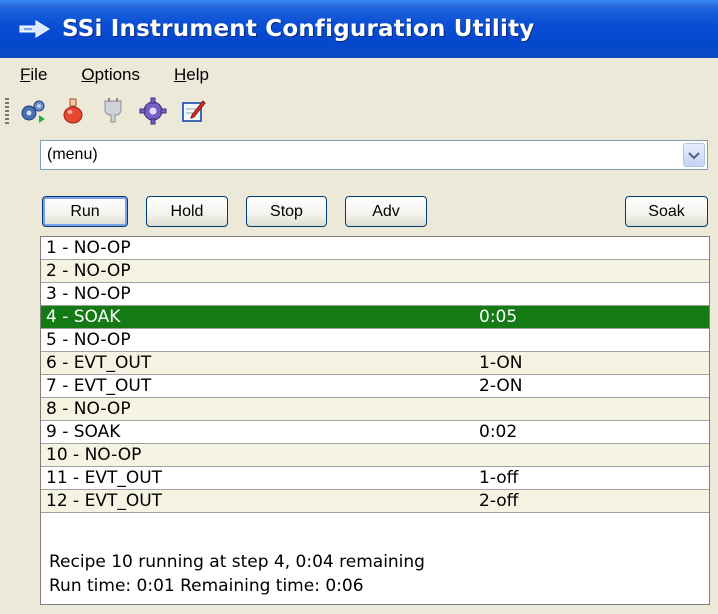  What do you see at coordinates (110, 75) in the screenshot?
I see `menu-options: Options` at bounding box center [110, 75].